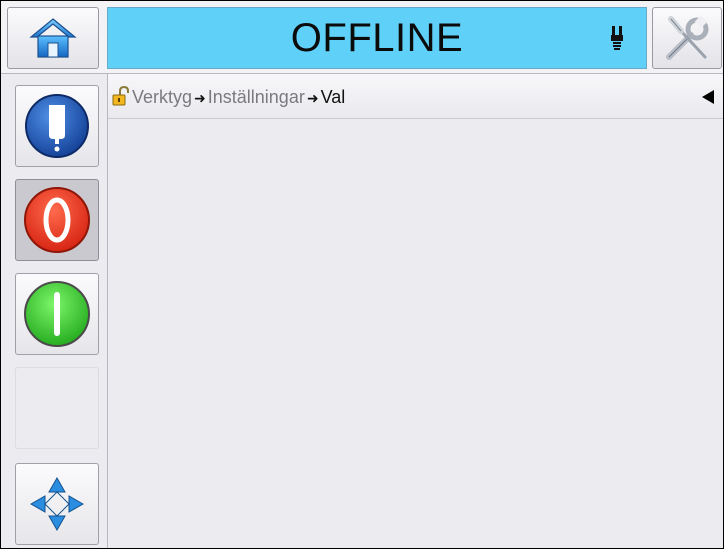  I want to click on start-icon, so click(57, 314).